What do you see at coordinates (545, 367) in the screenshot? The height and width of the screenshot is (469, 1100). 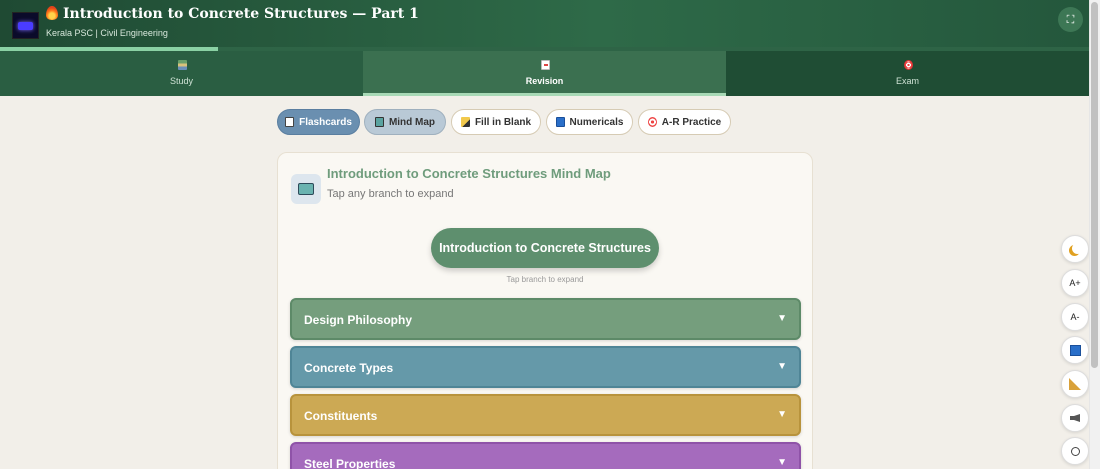 I see `branch-concrete-types: Concrete Types ▼` at bounding box center [545, 367].